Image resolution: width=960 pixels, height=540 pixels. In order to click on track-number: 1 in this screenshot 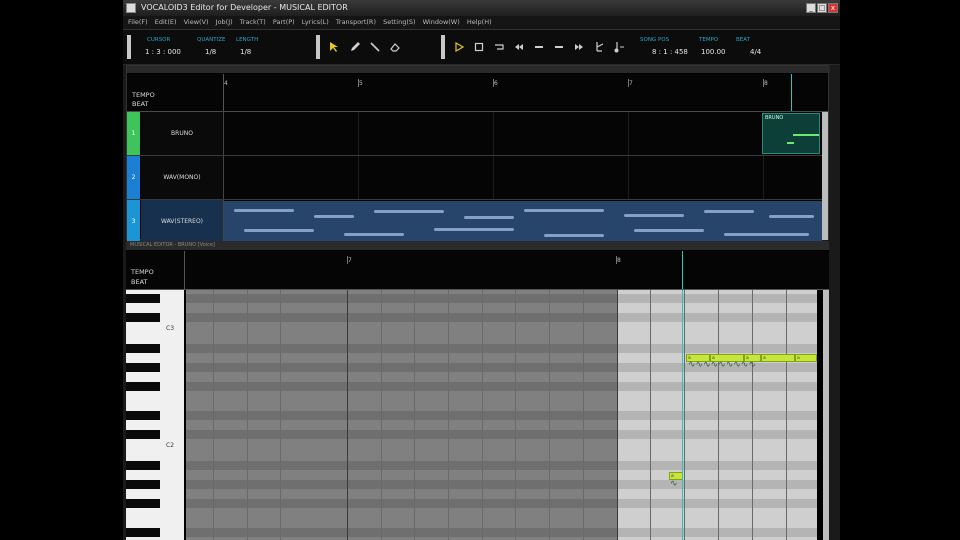, I will do `click(133, 133)`.